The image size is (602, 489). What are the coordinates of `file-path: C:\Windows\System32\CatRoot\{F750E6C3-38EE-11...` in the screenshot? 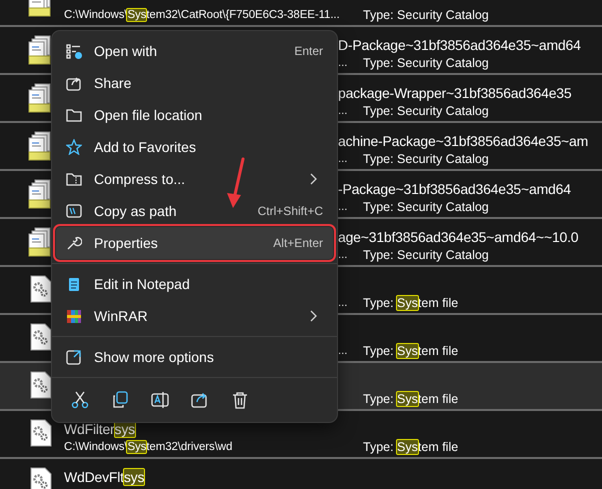 It's located at (202, 15).